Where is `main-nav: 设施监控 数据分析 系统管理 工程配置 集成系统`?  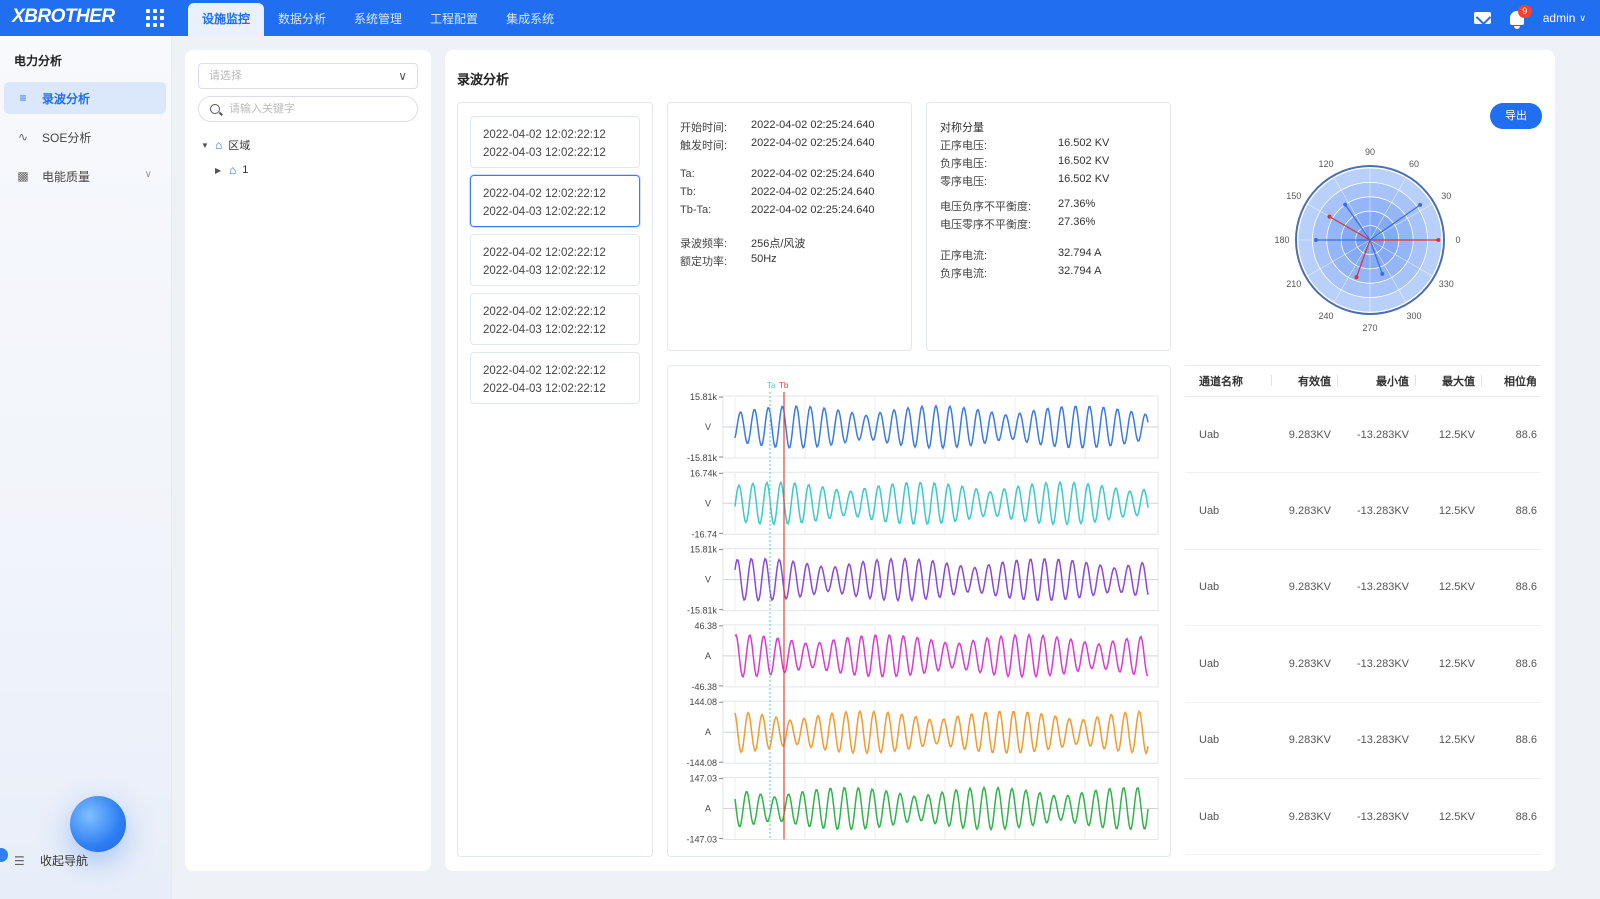 main-nav: 设施监控 数据分析 系统管理 工程配置 集成系统 is located at coordinates (378, 19).